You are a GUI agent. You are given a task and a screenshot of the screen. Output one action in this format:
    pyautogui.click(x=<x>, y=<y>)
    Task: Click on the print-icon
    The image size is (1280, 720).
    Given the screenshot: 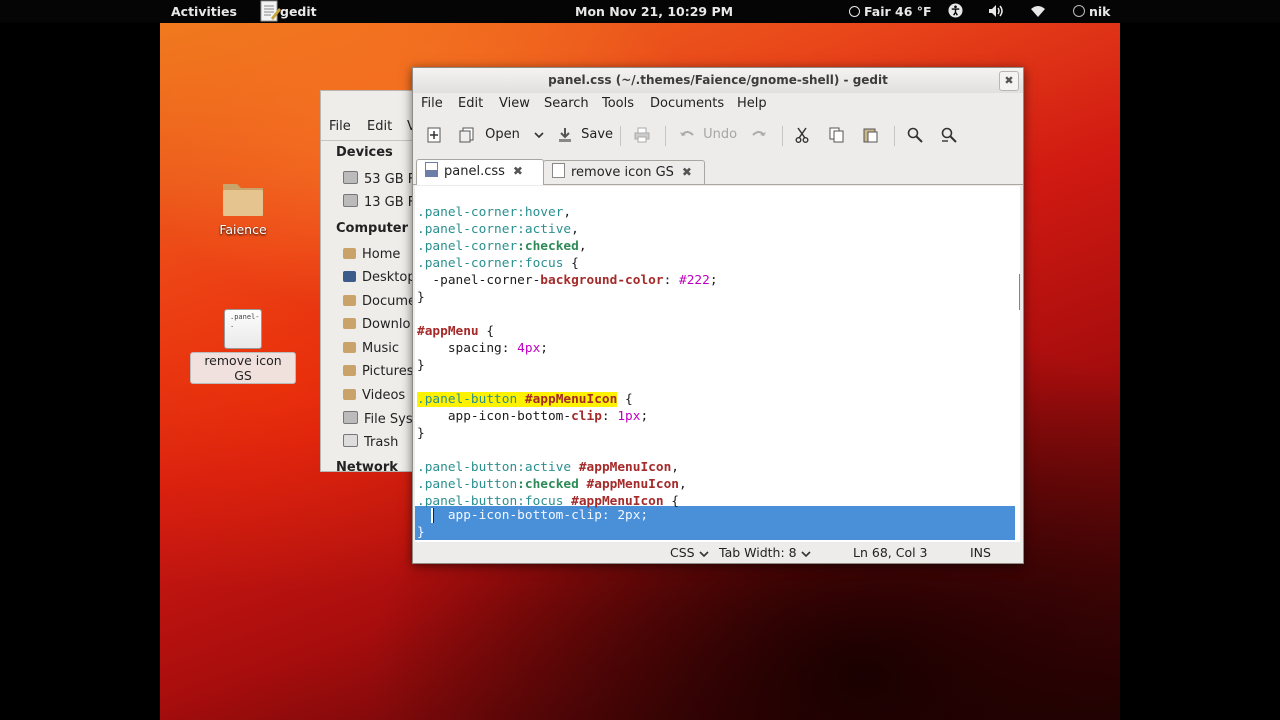 What is the action you would take?
    pyautogui.click(x=642, y=134)
    